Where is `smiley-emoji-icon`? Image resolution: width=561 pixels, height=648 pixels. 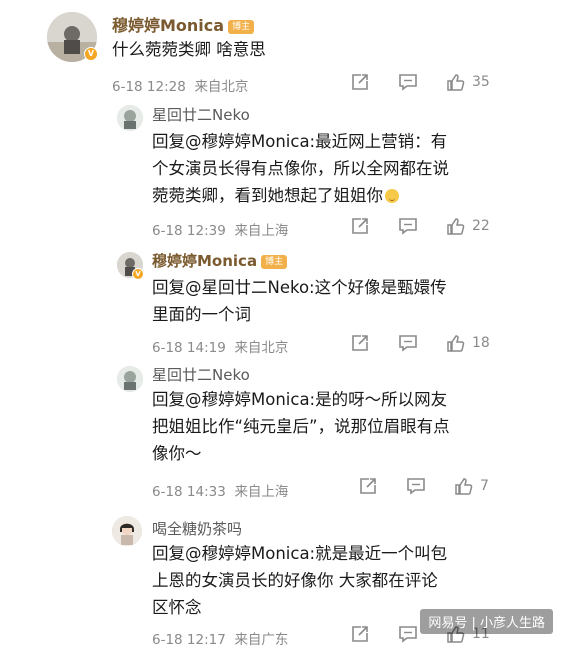
smiley-emoji-icon is located at coordinates (392, 196).